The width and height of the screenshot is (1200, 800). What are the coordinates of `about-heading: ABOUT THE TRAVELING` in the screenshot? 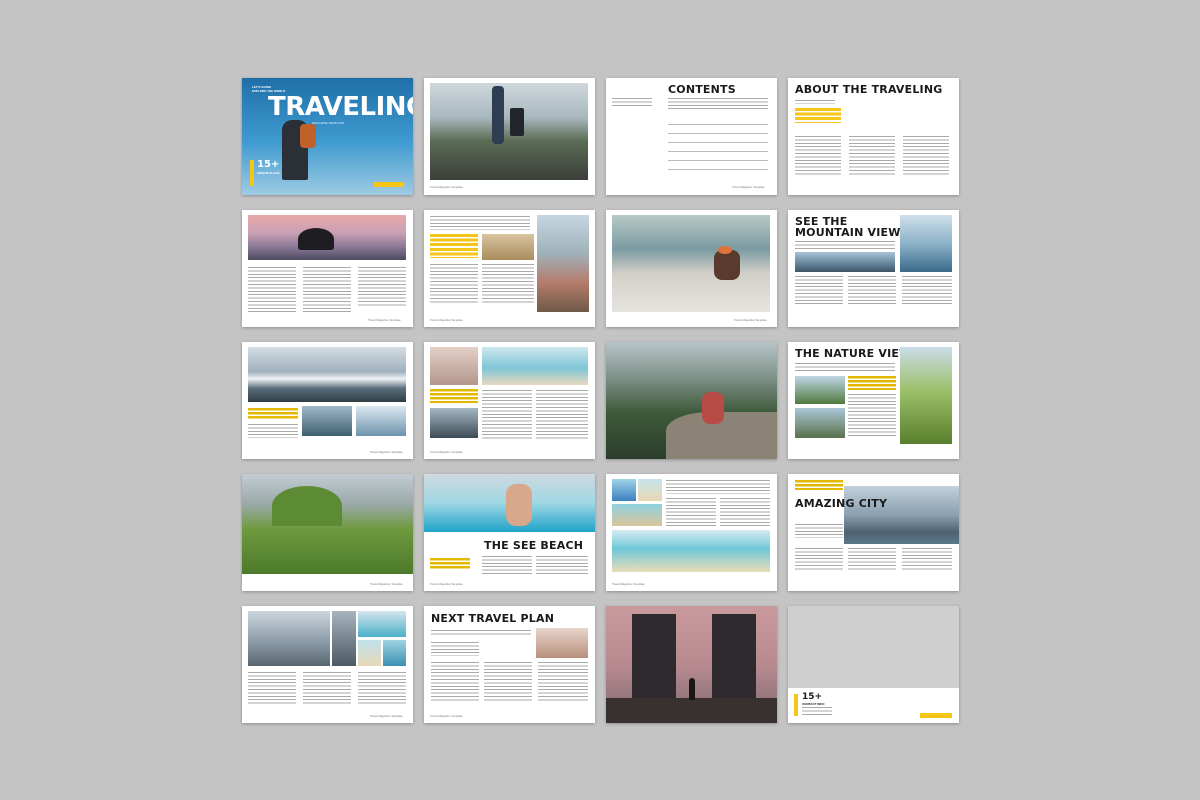 It's located at (869, 89).